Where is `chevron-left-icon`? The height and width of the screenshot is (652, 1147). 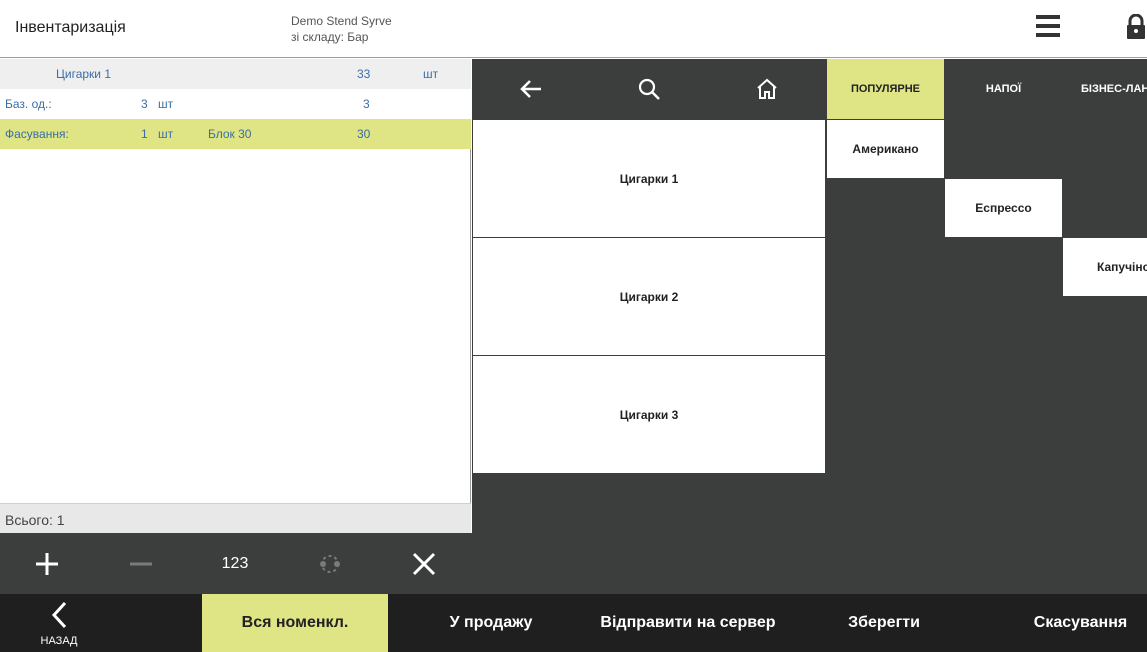 chevron-left-icon is located at coordinates (59, 615).